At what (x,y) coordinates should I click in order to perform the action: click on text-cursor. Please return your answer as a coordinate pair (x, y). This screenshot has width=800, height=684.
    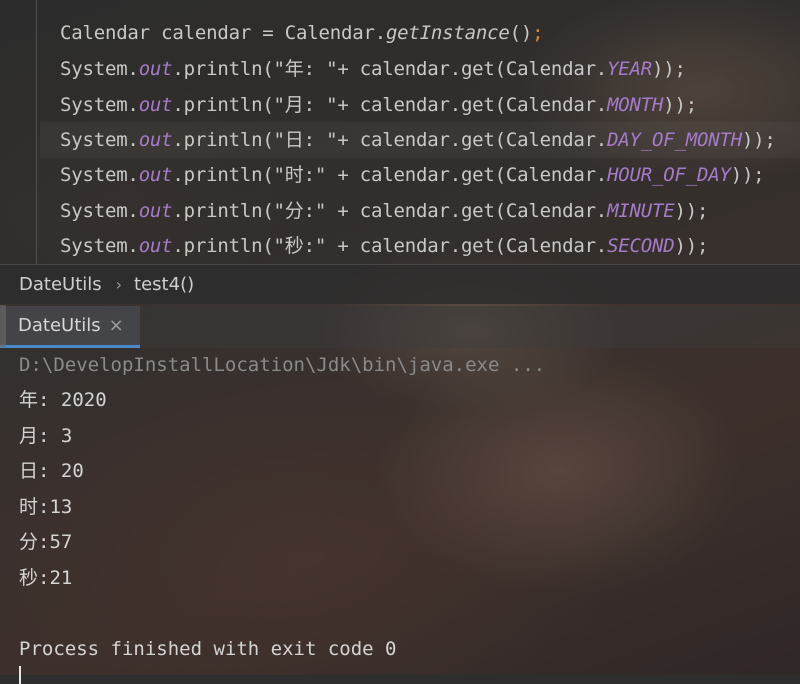
    Looking at the image, I should click on (20, 675).